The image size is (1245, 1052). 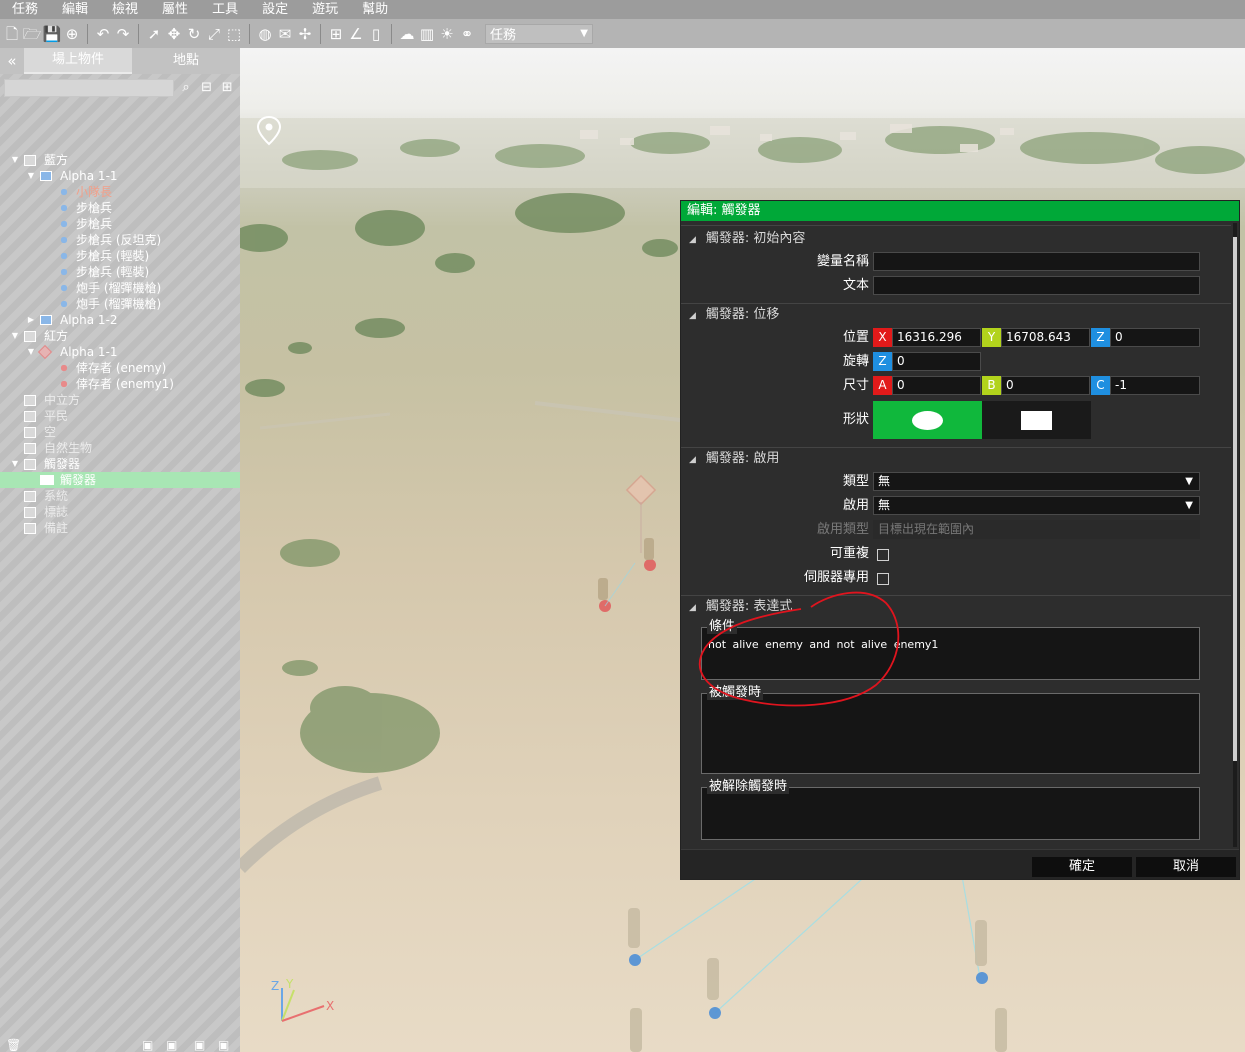 What do you see at coordinates (120, 528) in the screenshot?
I see `tree-item: 備註` at bounding box center [120, 528].